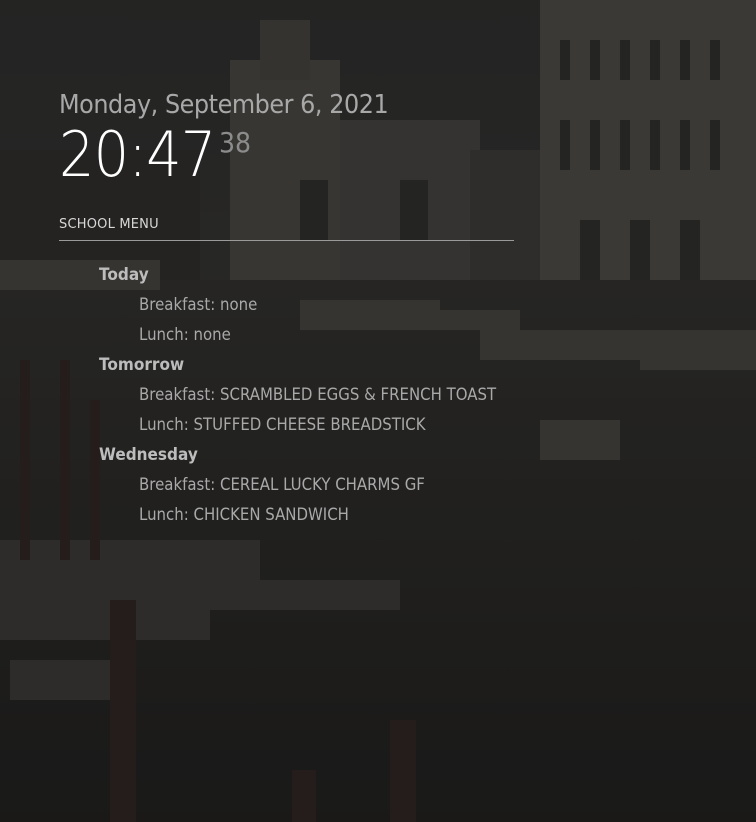 This screenshot has width=756, height=822. Describe the element at coordinates (234, 142) in the screenshot. I see `clock-seconds: 38` at that location.